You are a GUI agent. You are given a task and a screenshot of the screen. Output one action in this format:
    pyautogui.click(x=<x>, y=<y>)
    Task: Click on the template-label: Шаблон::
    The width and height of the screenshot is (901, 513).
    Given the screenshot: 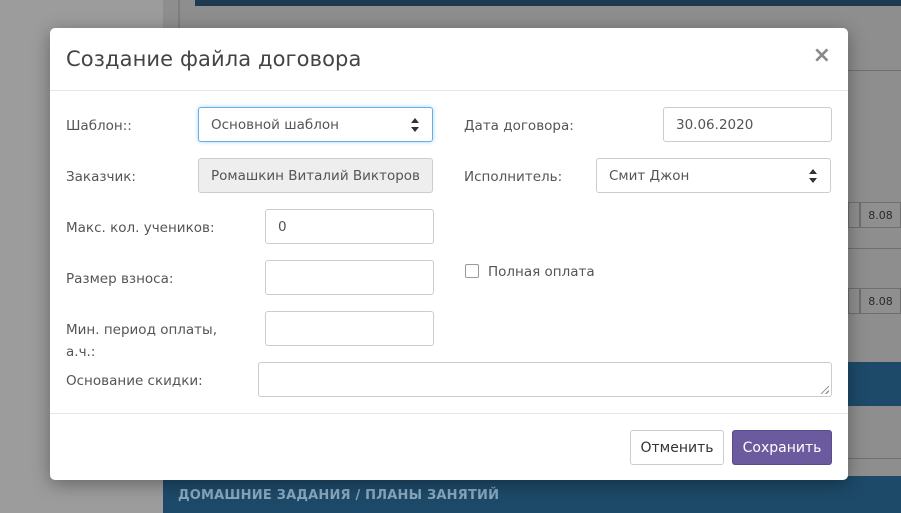 What is the action you would take?
    pyautogui.click(x=99, y=126)
    